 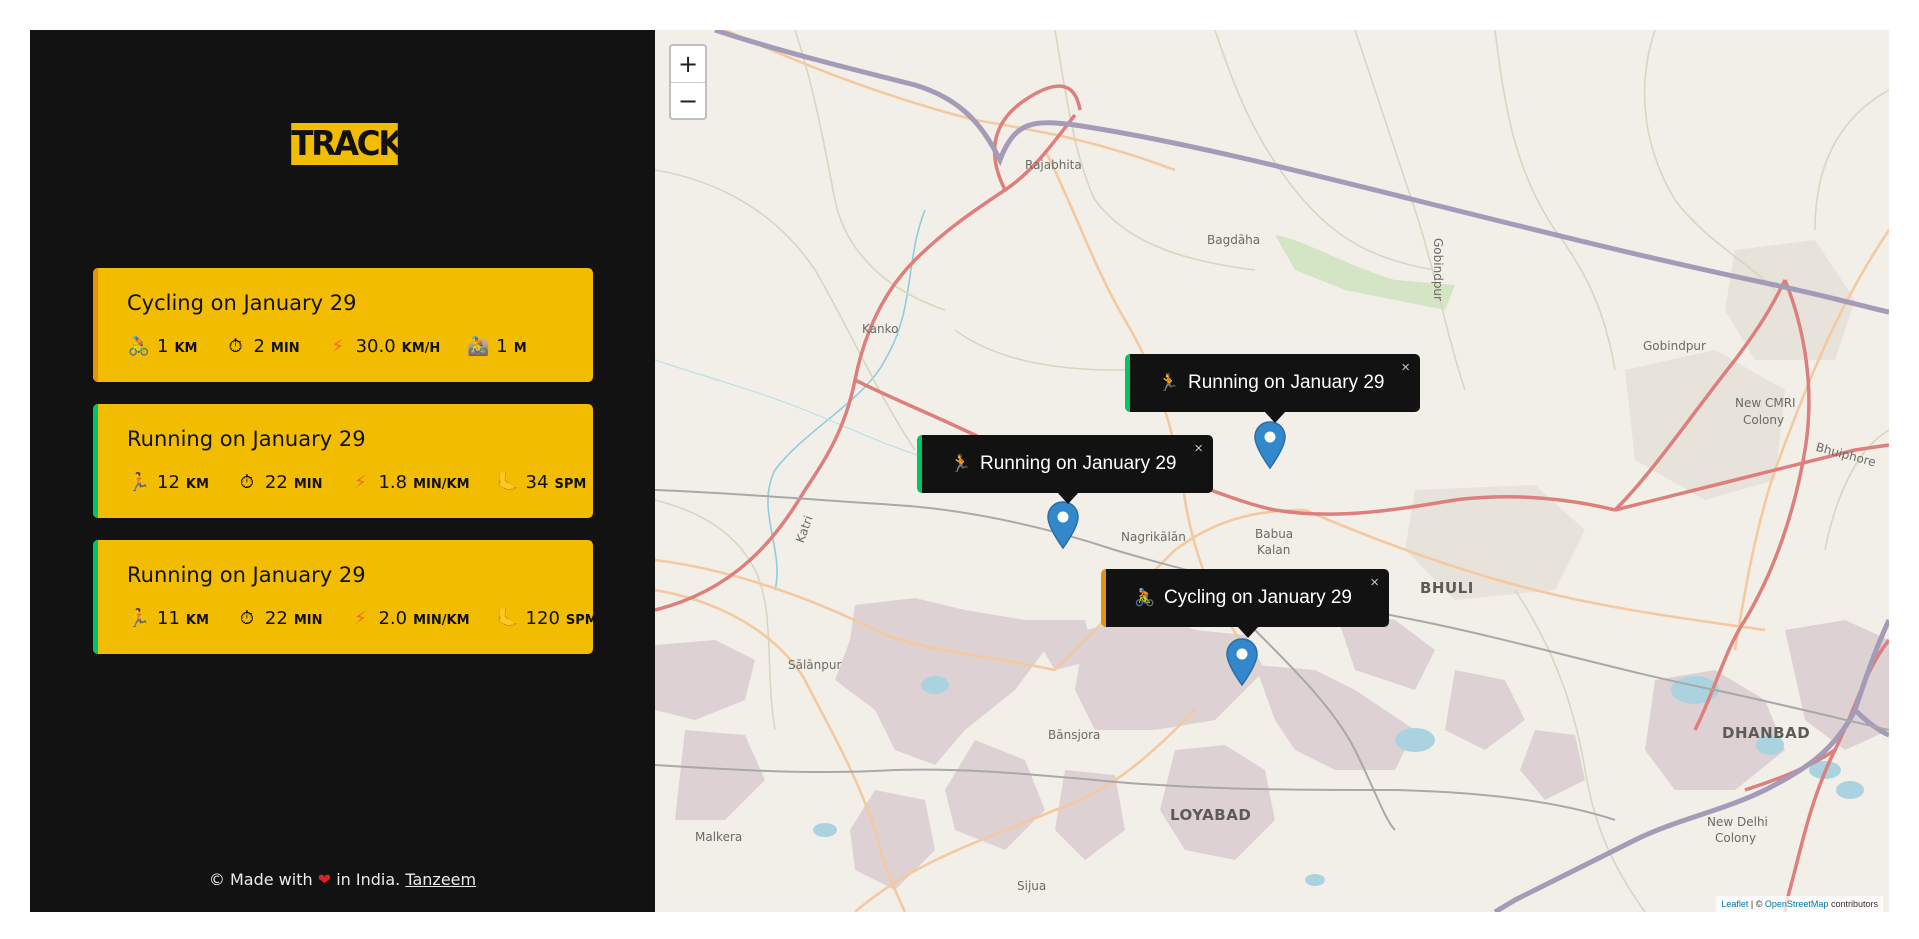 I want to click on speed-value: 30.0, so click(x=375, y=346).